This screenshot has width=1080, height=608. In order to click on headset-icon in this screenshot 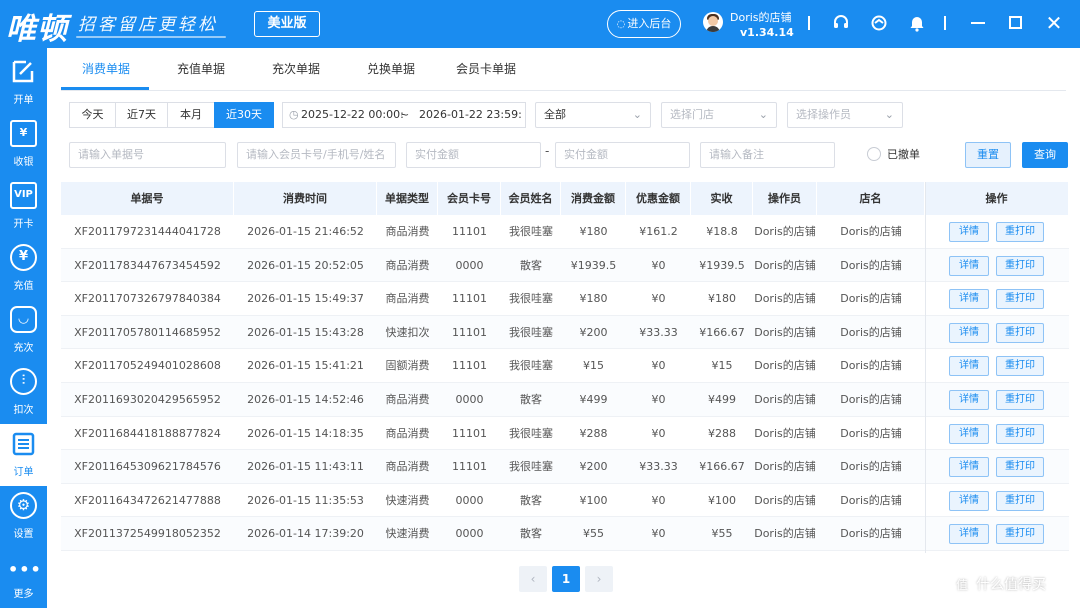, I will do `click(841, 23)`.